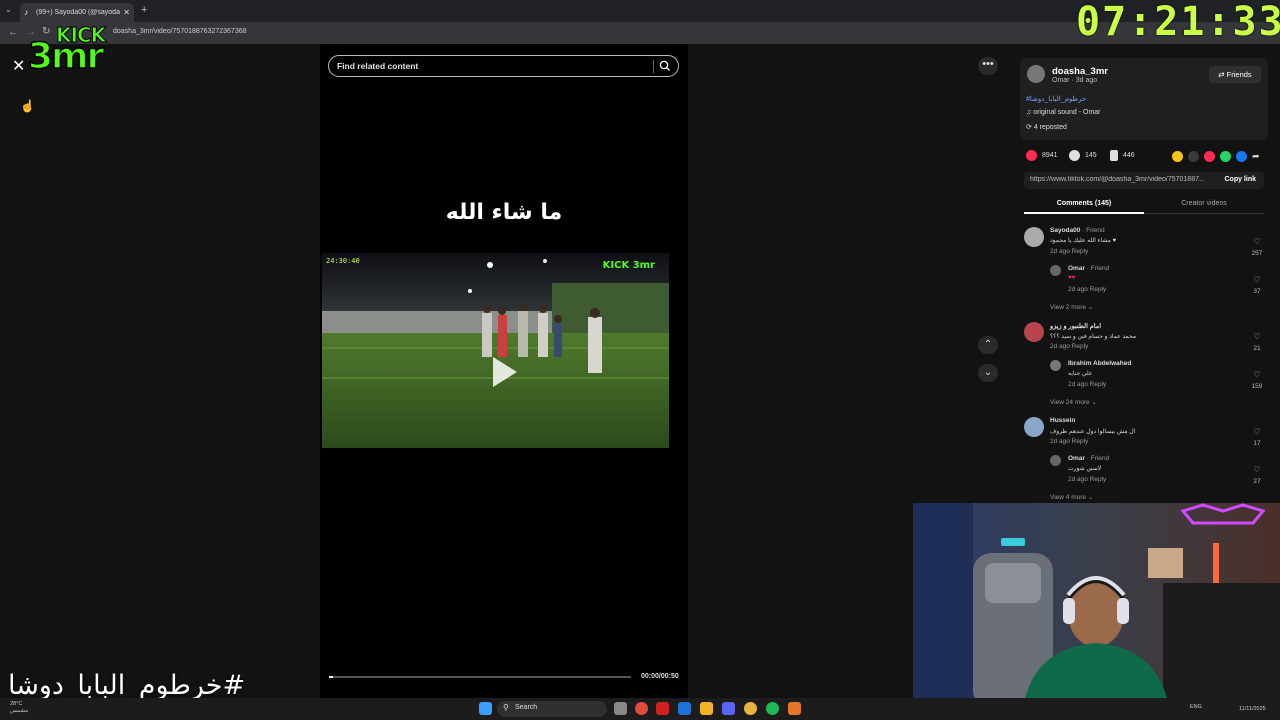  Describe the element at coordinates (126, 12) in the screenshot. I see `tab-close-icon: ✕` at that location.